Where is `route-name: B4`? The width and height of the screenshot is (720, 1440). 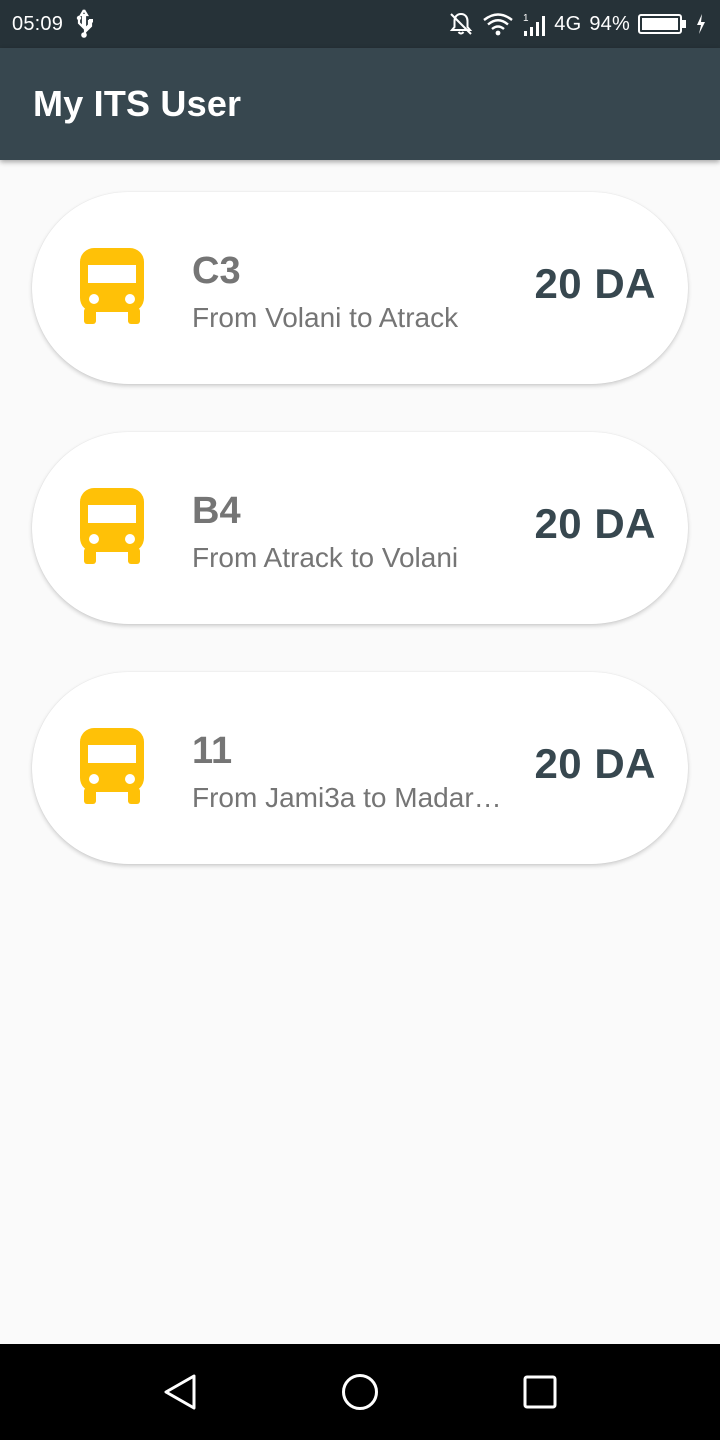
route-name: B4 is located at coordinates (216, 511).